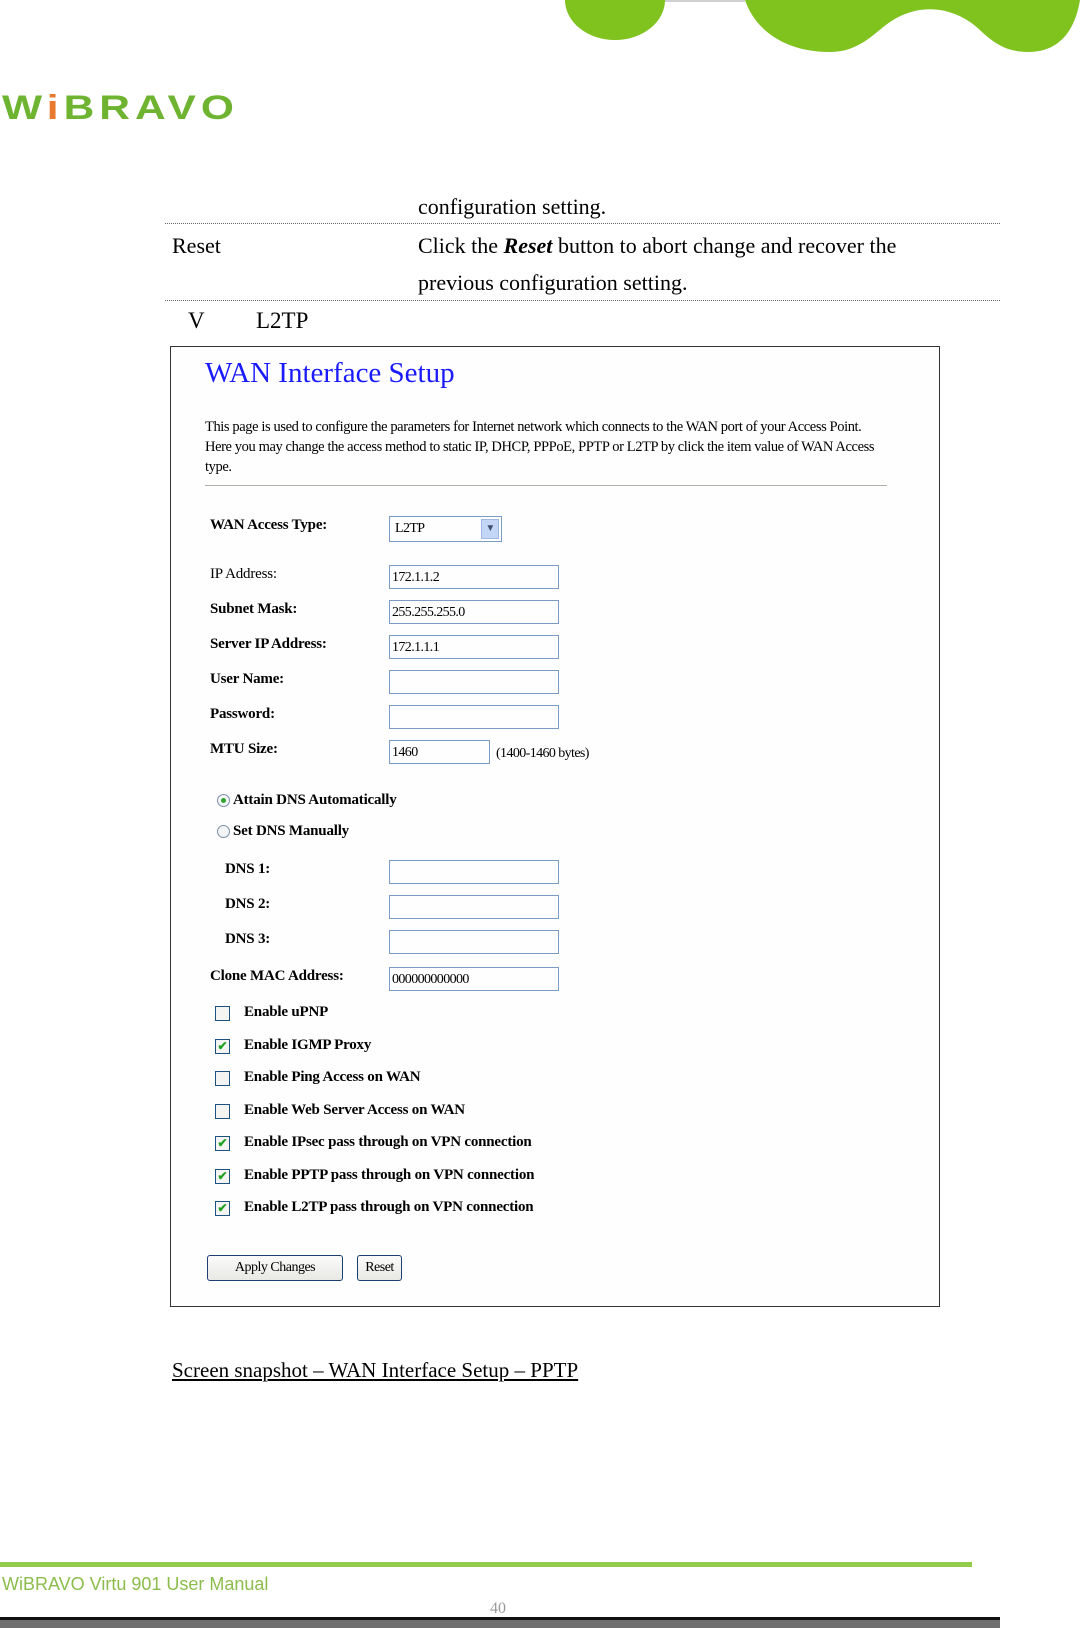  I want to click on option-label: Enable Ping Access on WAN, so click(332, 1077).